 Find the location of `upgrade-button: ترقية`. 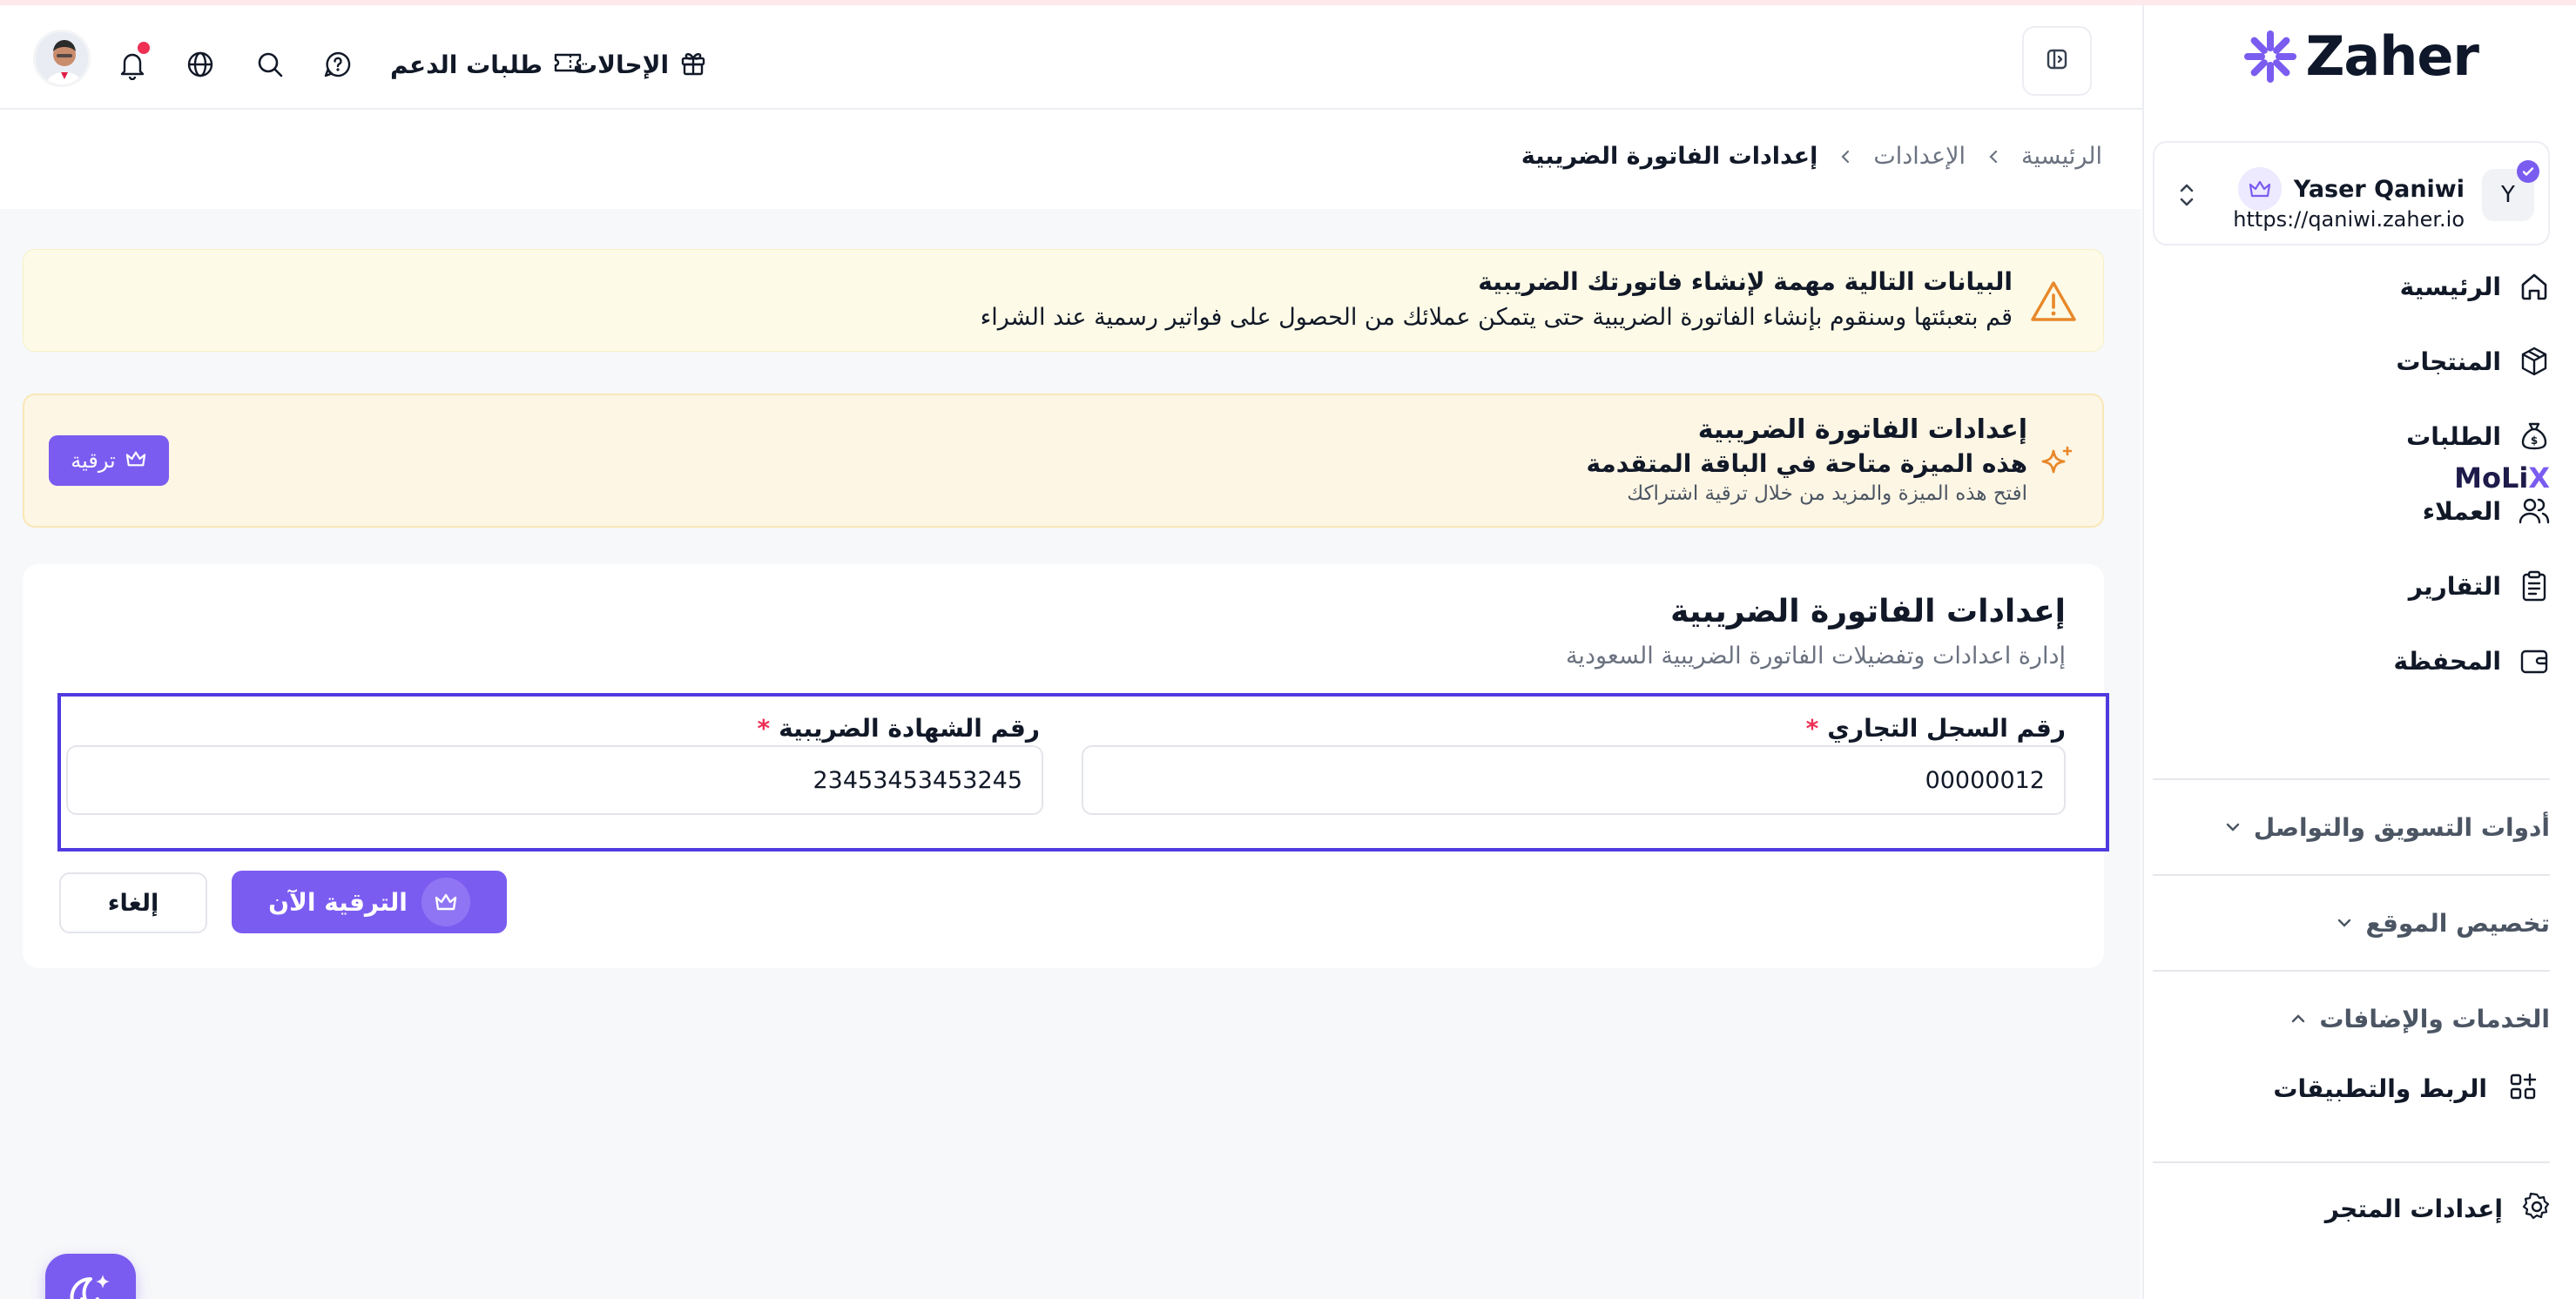

upgrade-button: ترقية is located at coordinates (109, 461).